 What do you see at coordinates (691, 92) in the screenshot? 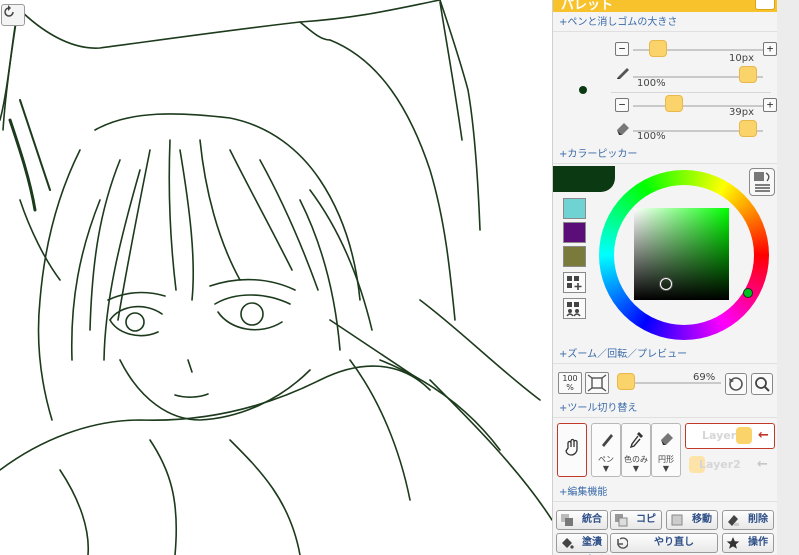
I see `divider` at bounding box center [691, 92].